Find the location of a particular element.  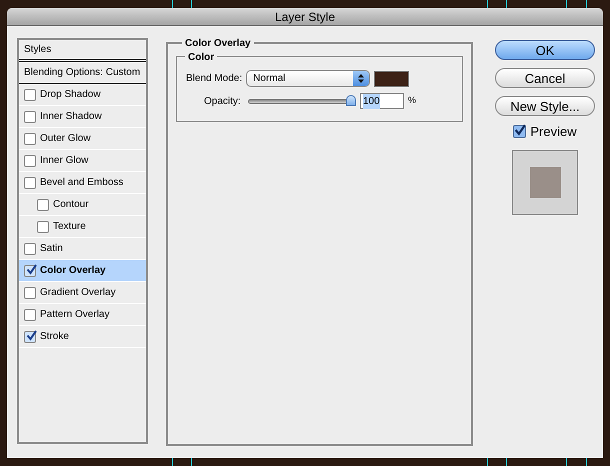

opacity-field: 100 is located at coordinates (382, 101).